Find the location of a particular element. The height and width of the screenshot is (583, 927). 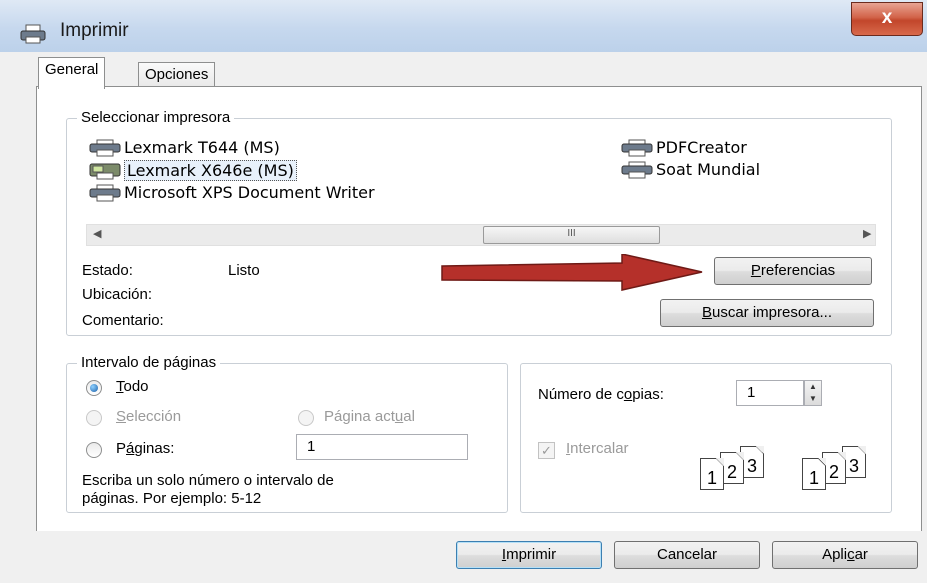

printer-list-scrollbar: ◀ III ▶ is located at coordinates (481, 235).